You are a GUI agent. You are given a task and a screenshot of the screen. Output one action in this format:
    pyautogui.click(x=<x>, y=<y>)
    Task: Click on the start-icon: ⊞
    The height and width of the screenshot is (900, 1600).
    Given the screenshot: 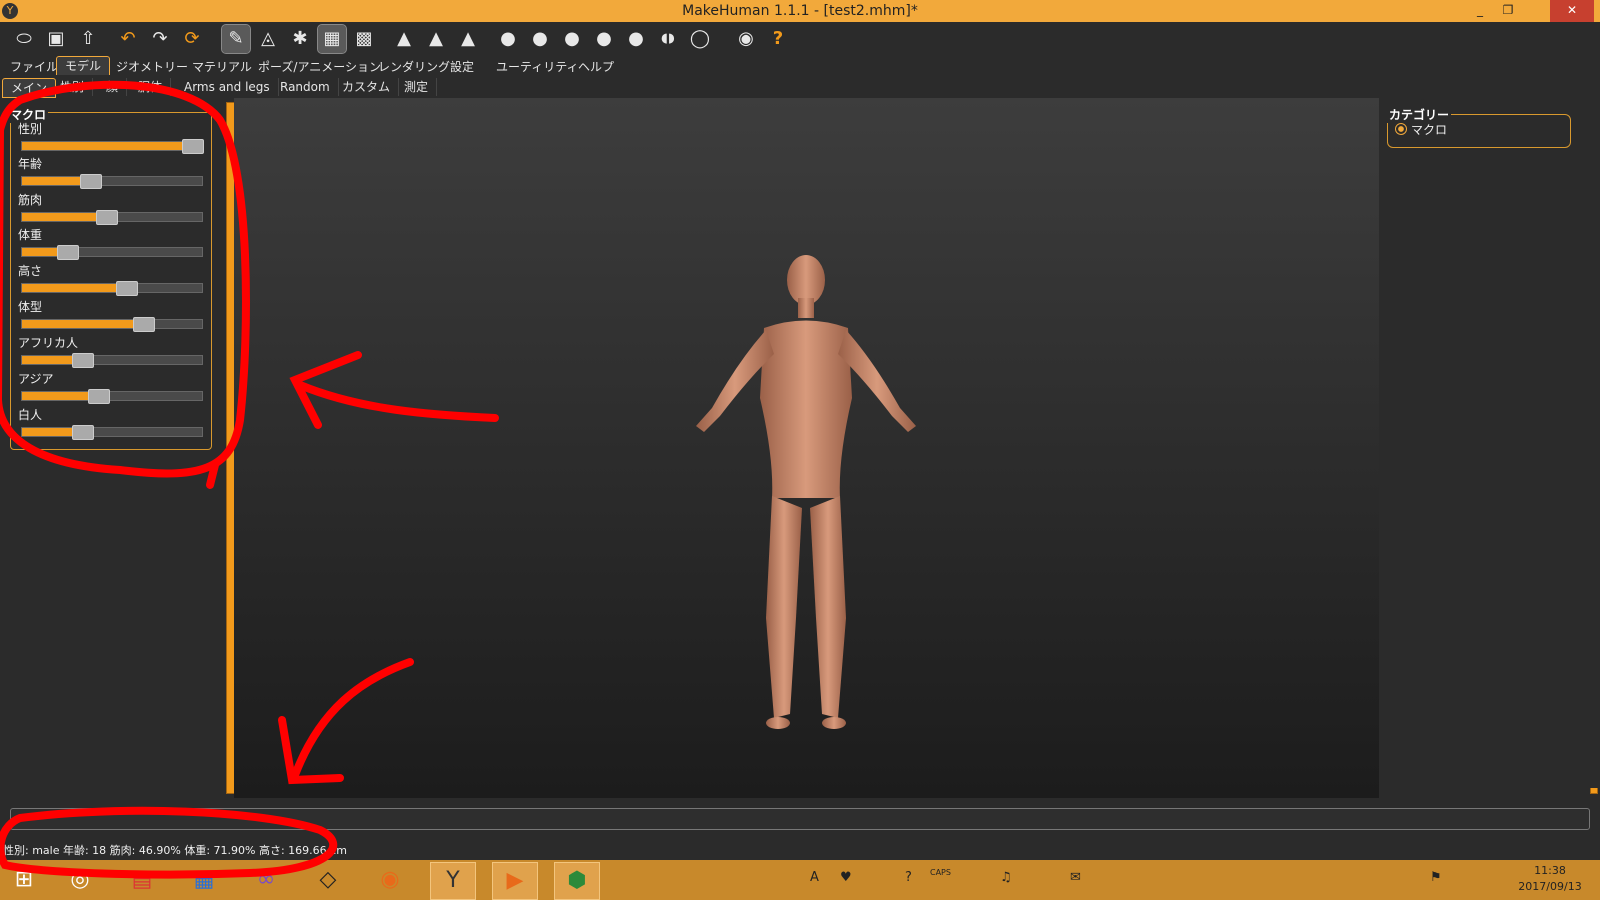 What is the action you would take?
    pyautogui.click(x=24, y=880)
    